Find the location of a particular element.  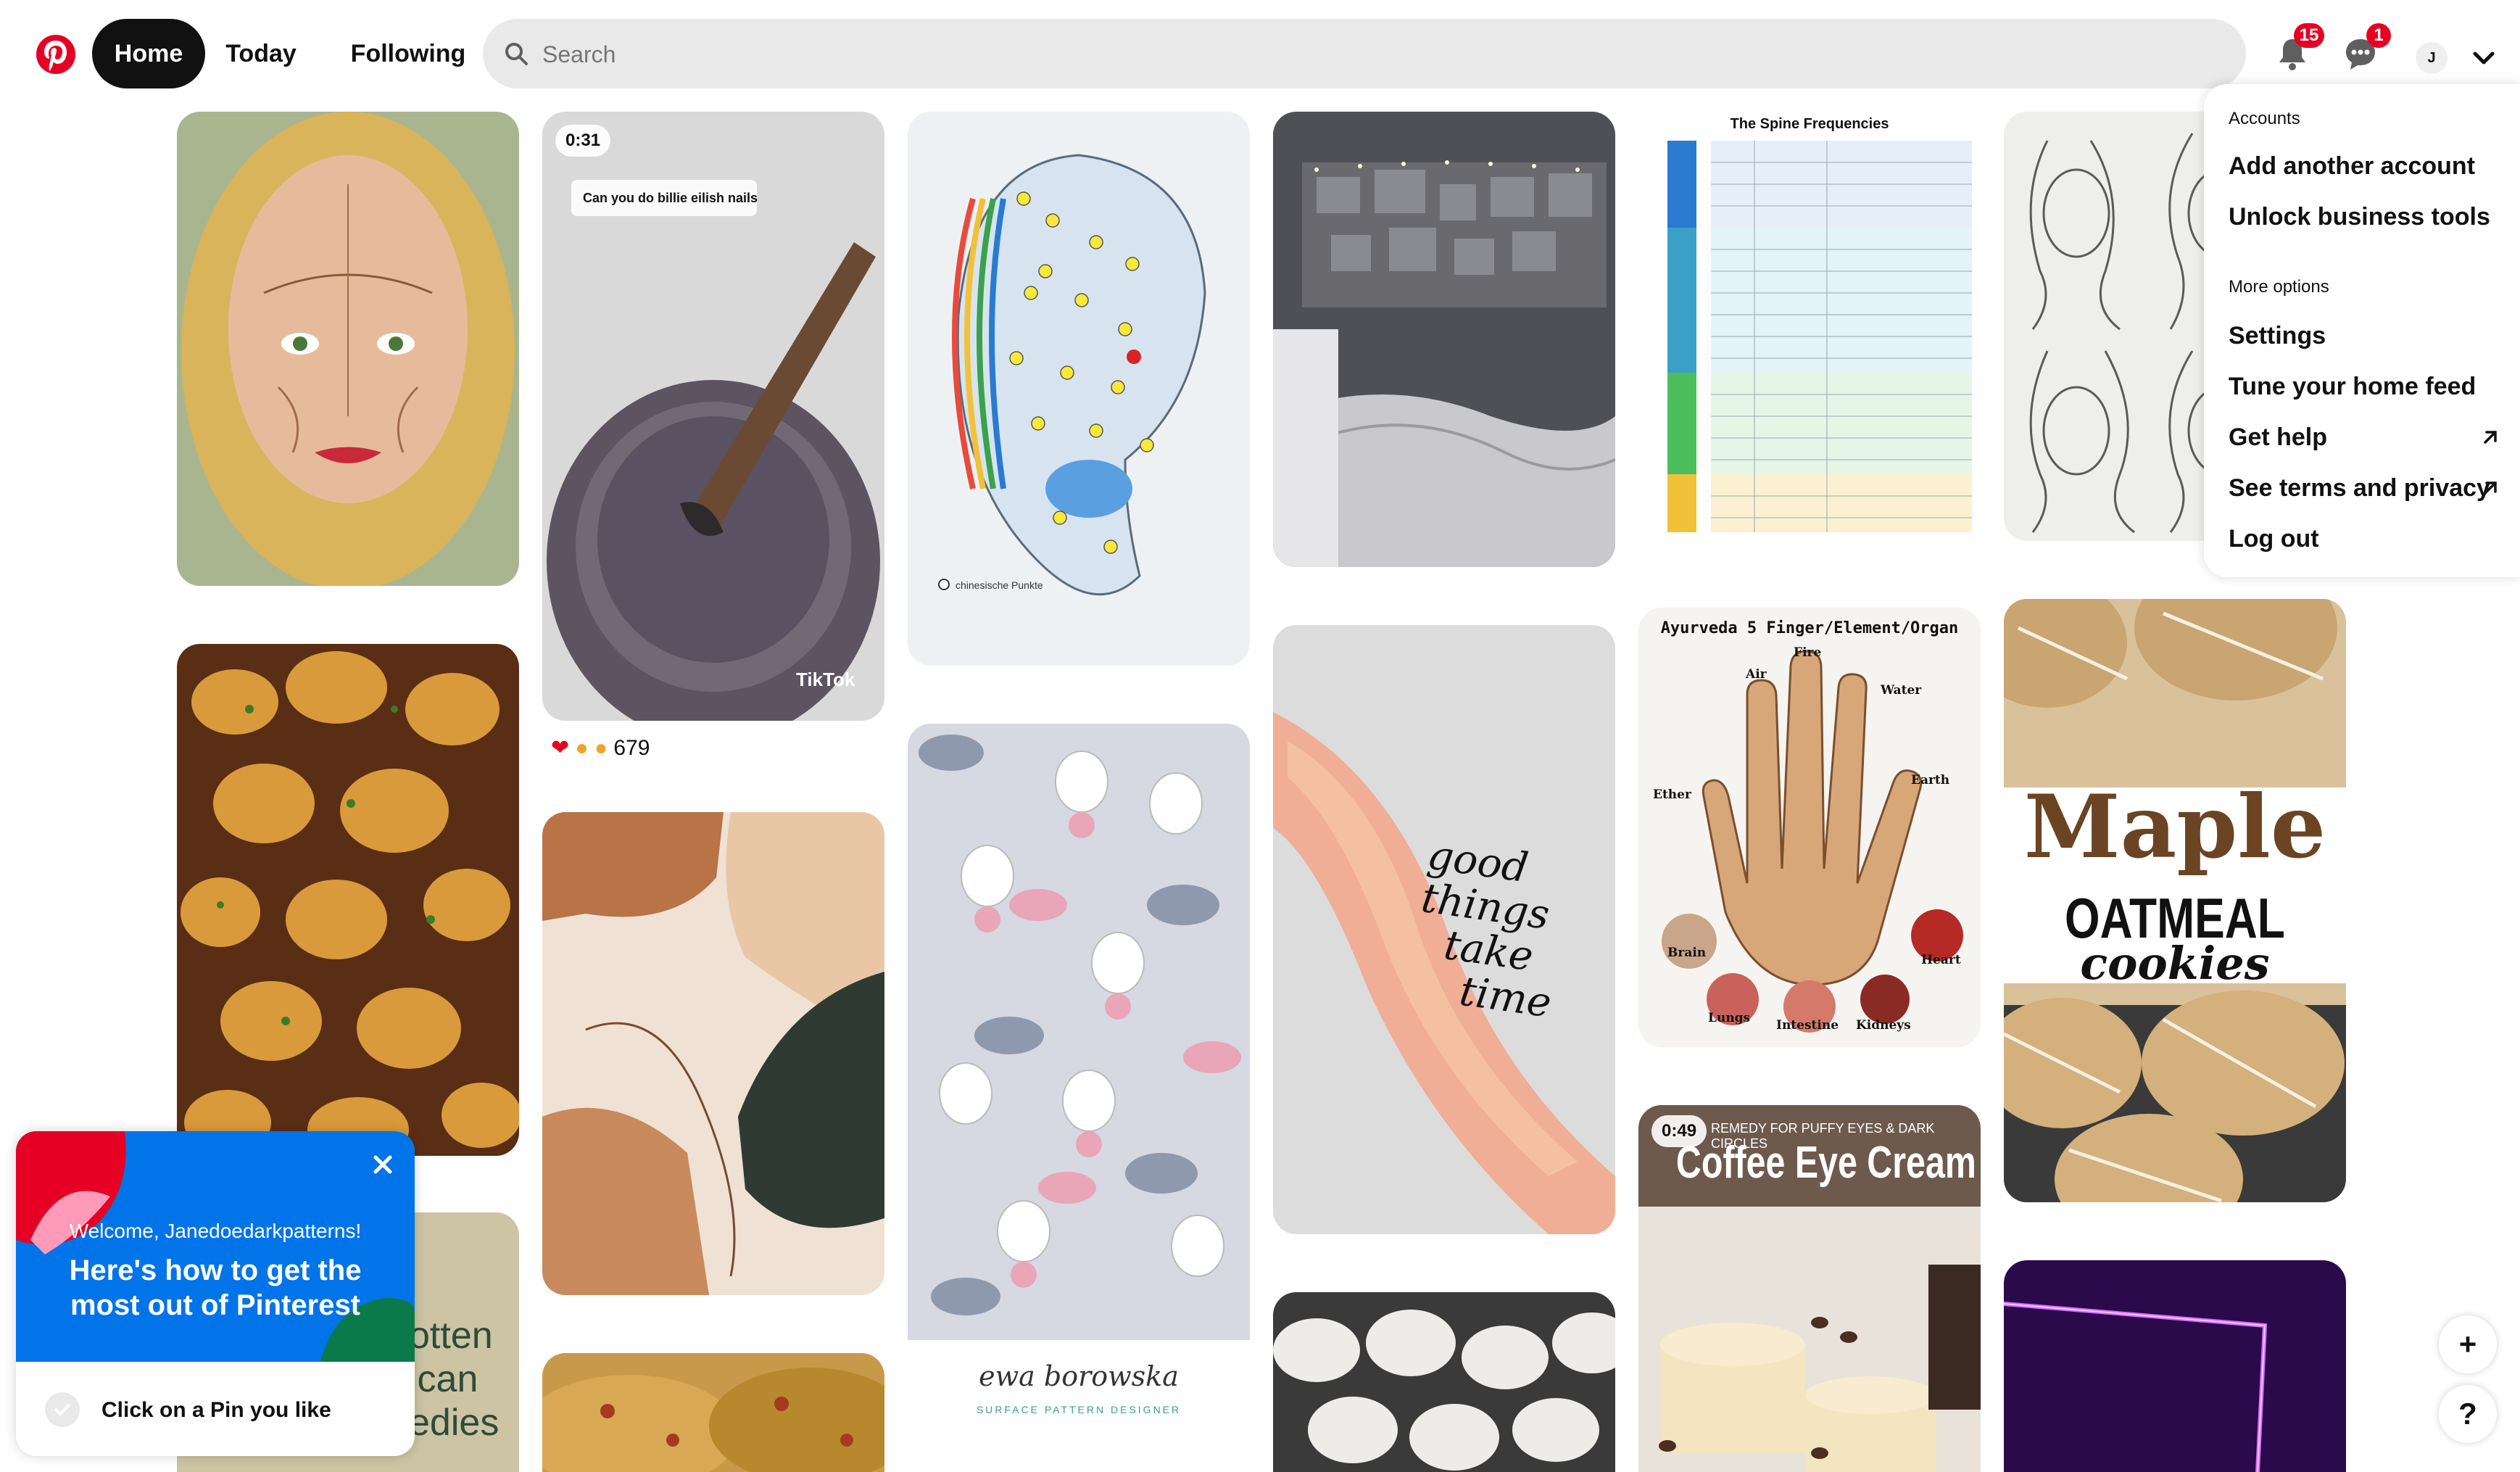

ear-legend-text: chinesische Punkte is located at coordinates (999, 585).